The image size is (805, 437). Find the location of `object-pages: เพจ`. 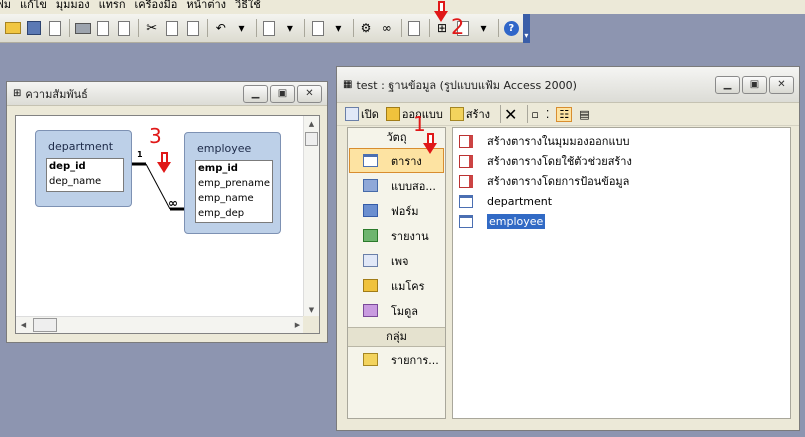

object-pages: เพจ is located at coordinates (396, 260).